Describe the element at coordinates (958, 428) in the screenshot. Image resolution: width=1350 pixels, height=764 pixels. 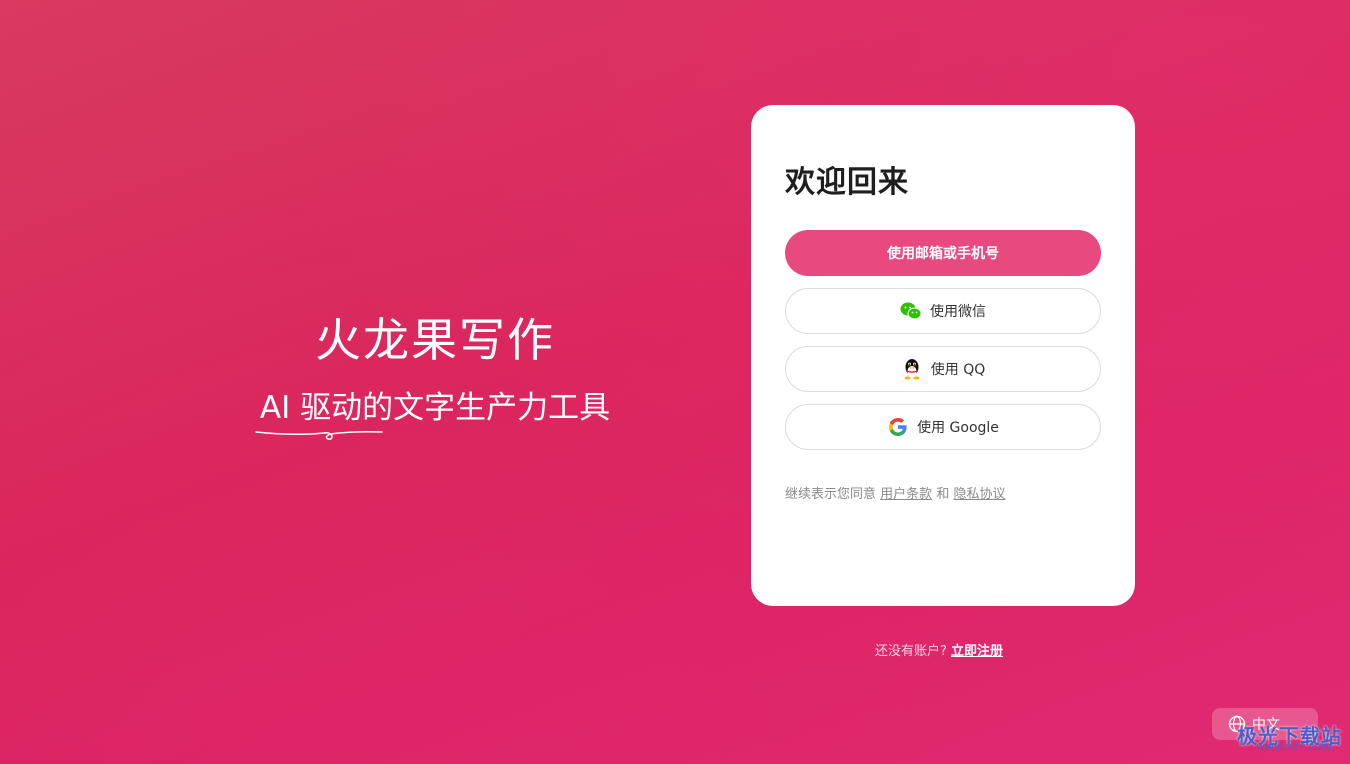
I see `google-login-label: 使用 Google` at that location.